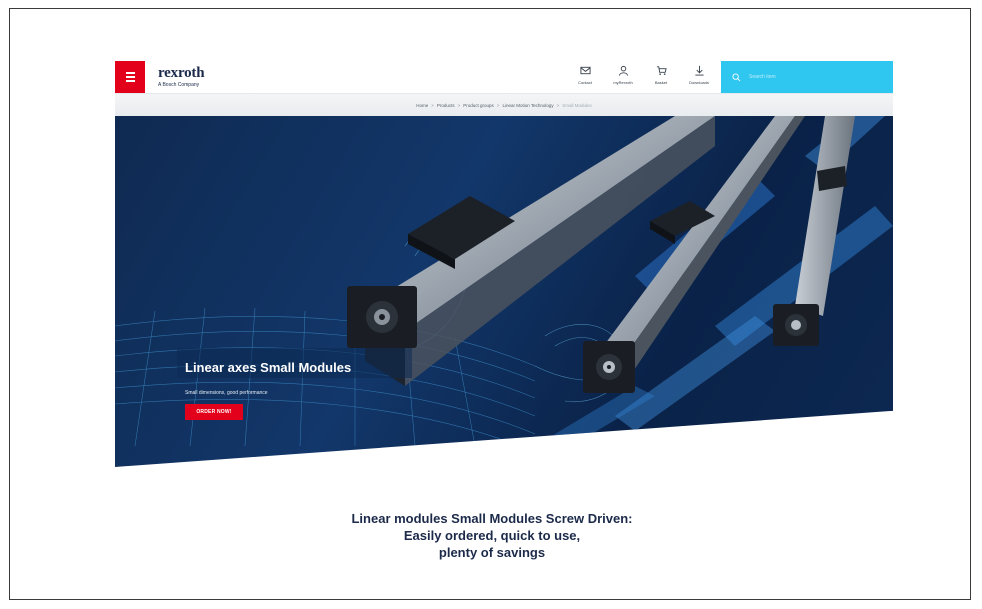 Image resolution: width=982 pixels, height=609 pixels. Describe the element at coordinates (699, 82) in the screenshot. I see `nav-downloads-label: Downloads` at that location.